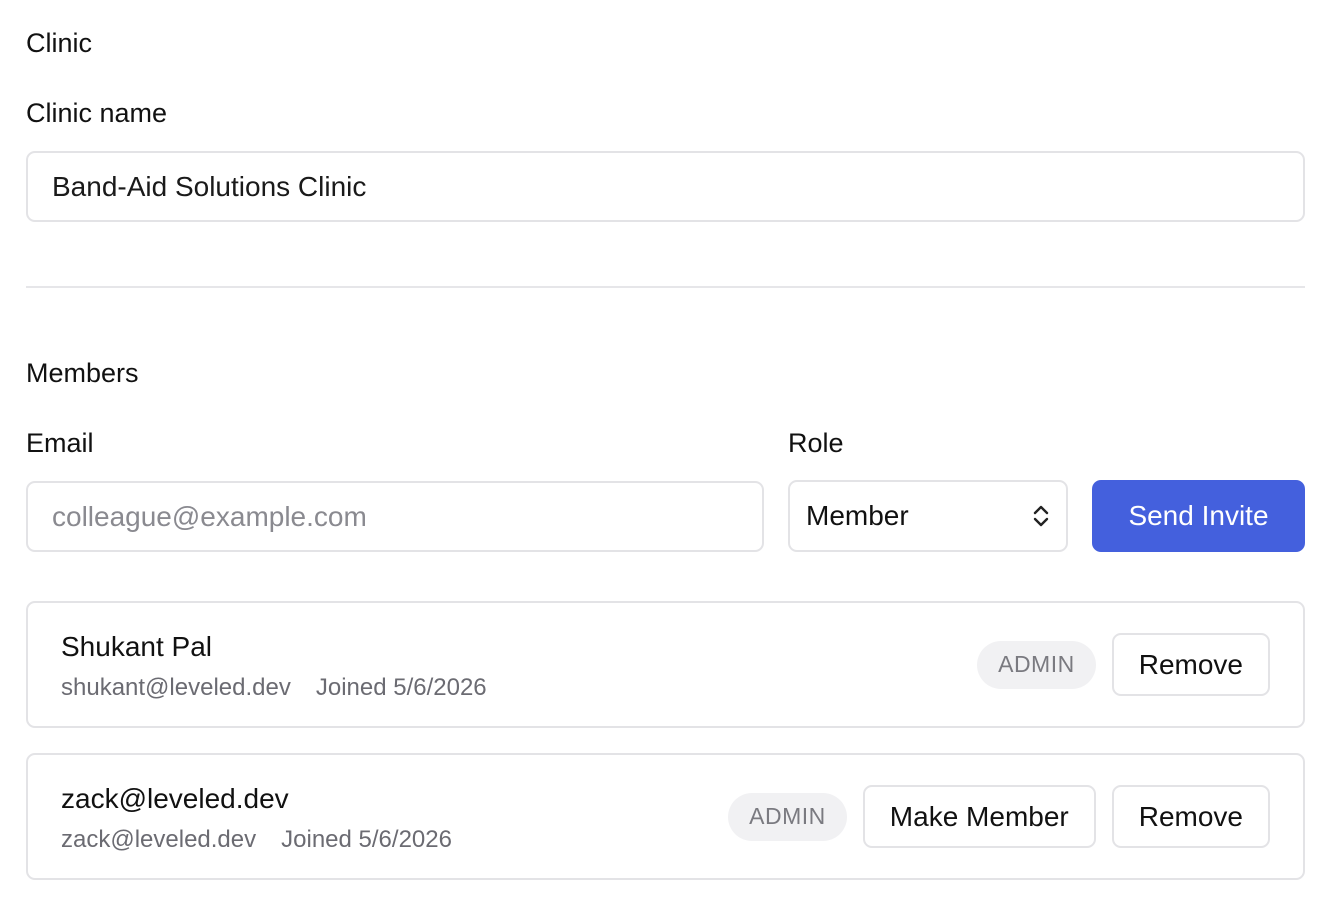  What do you see at coordinates (665, 287) in the screenshot?
I see `section-divider` at bounding box center [665, 287].